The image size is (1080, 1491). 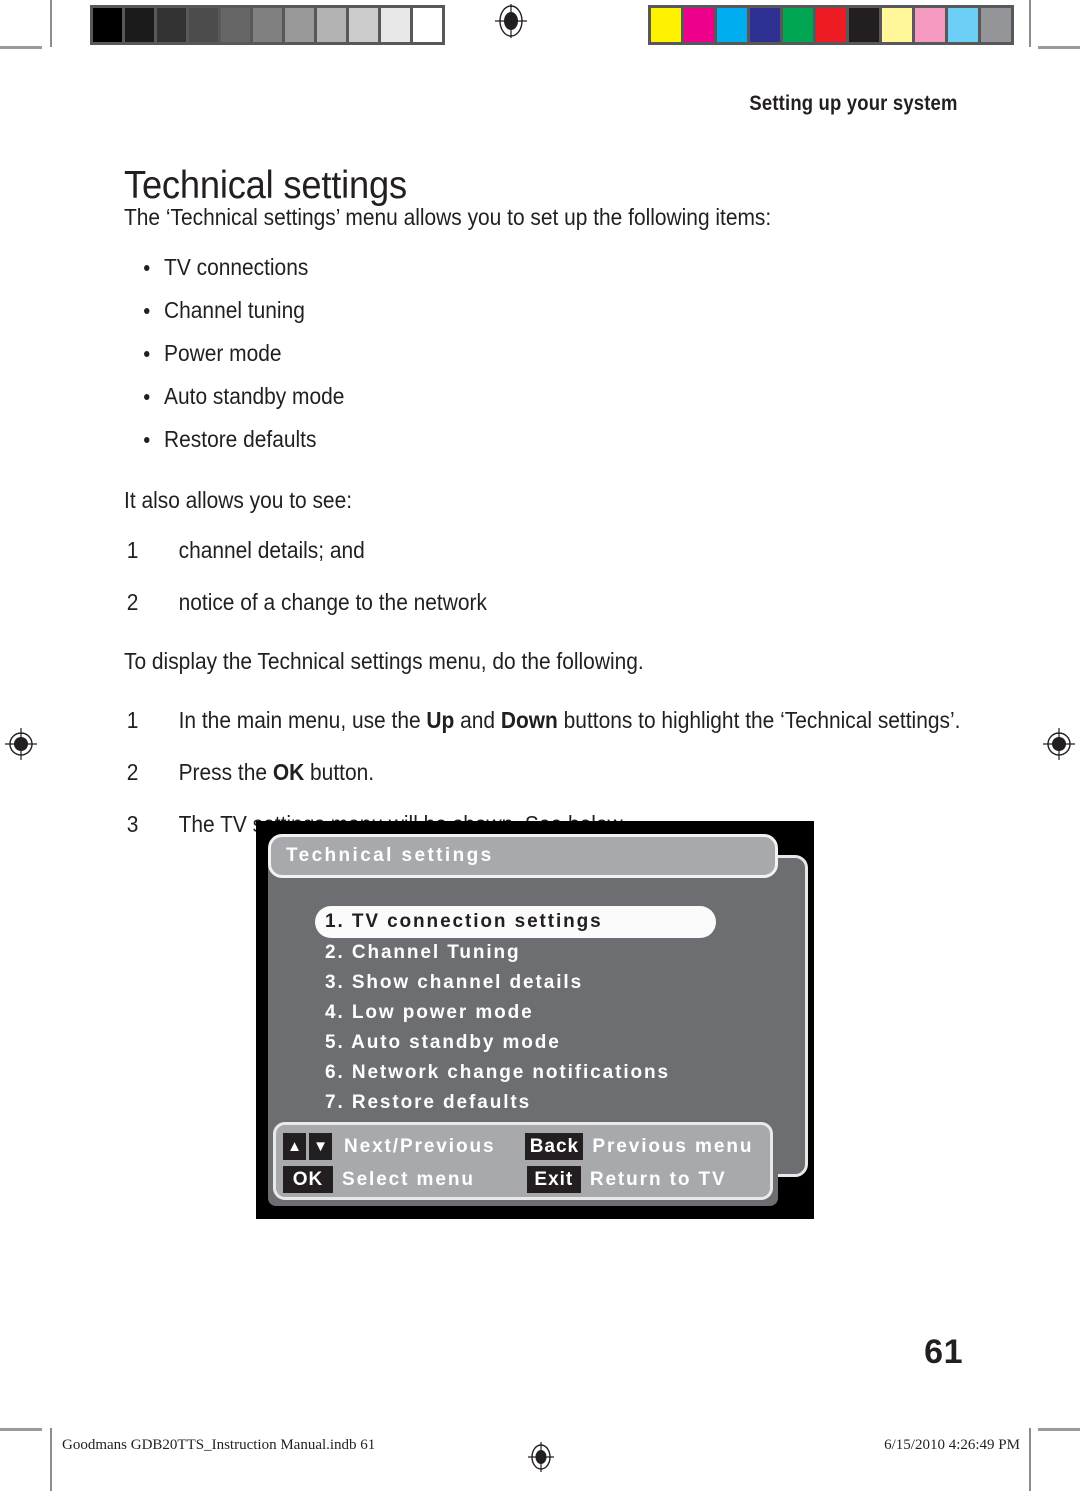 I want to click on colophon-timestamp: 6/15/2010 4:26:49 PM, so click(x=952, y=1445).